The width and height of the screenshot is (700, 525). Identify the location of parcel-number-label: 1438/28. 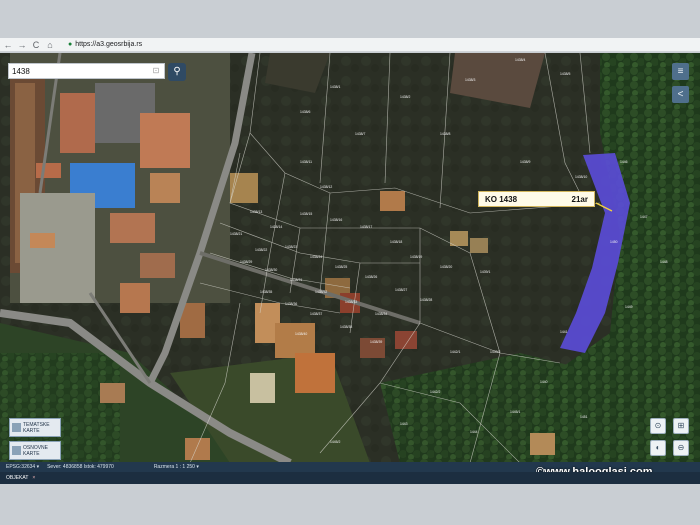
(426, 300).